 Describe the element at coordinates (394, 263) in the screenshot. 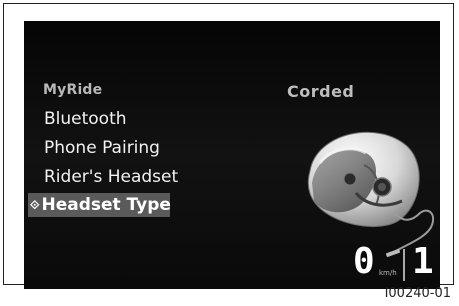

I see `speed-gear-display: 0 km/h 1` at that location.